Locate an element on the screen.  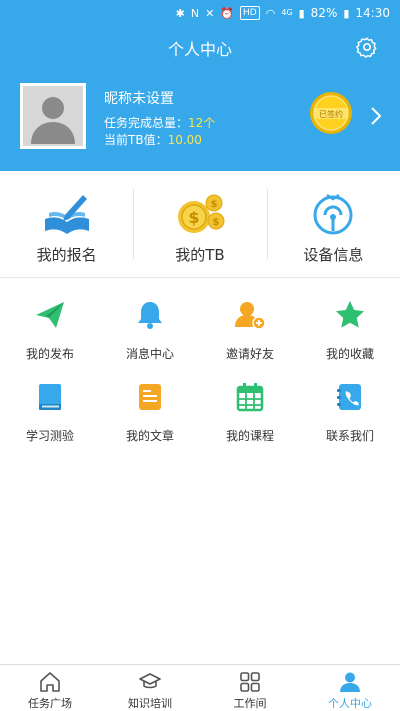
mute-icon: ✕ is located at coordinates (210, 13).